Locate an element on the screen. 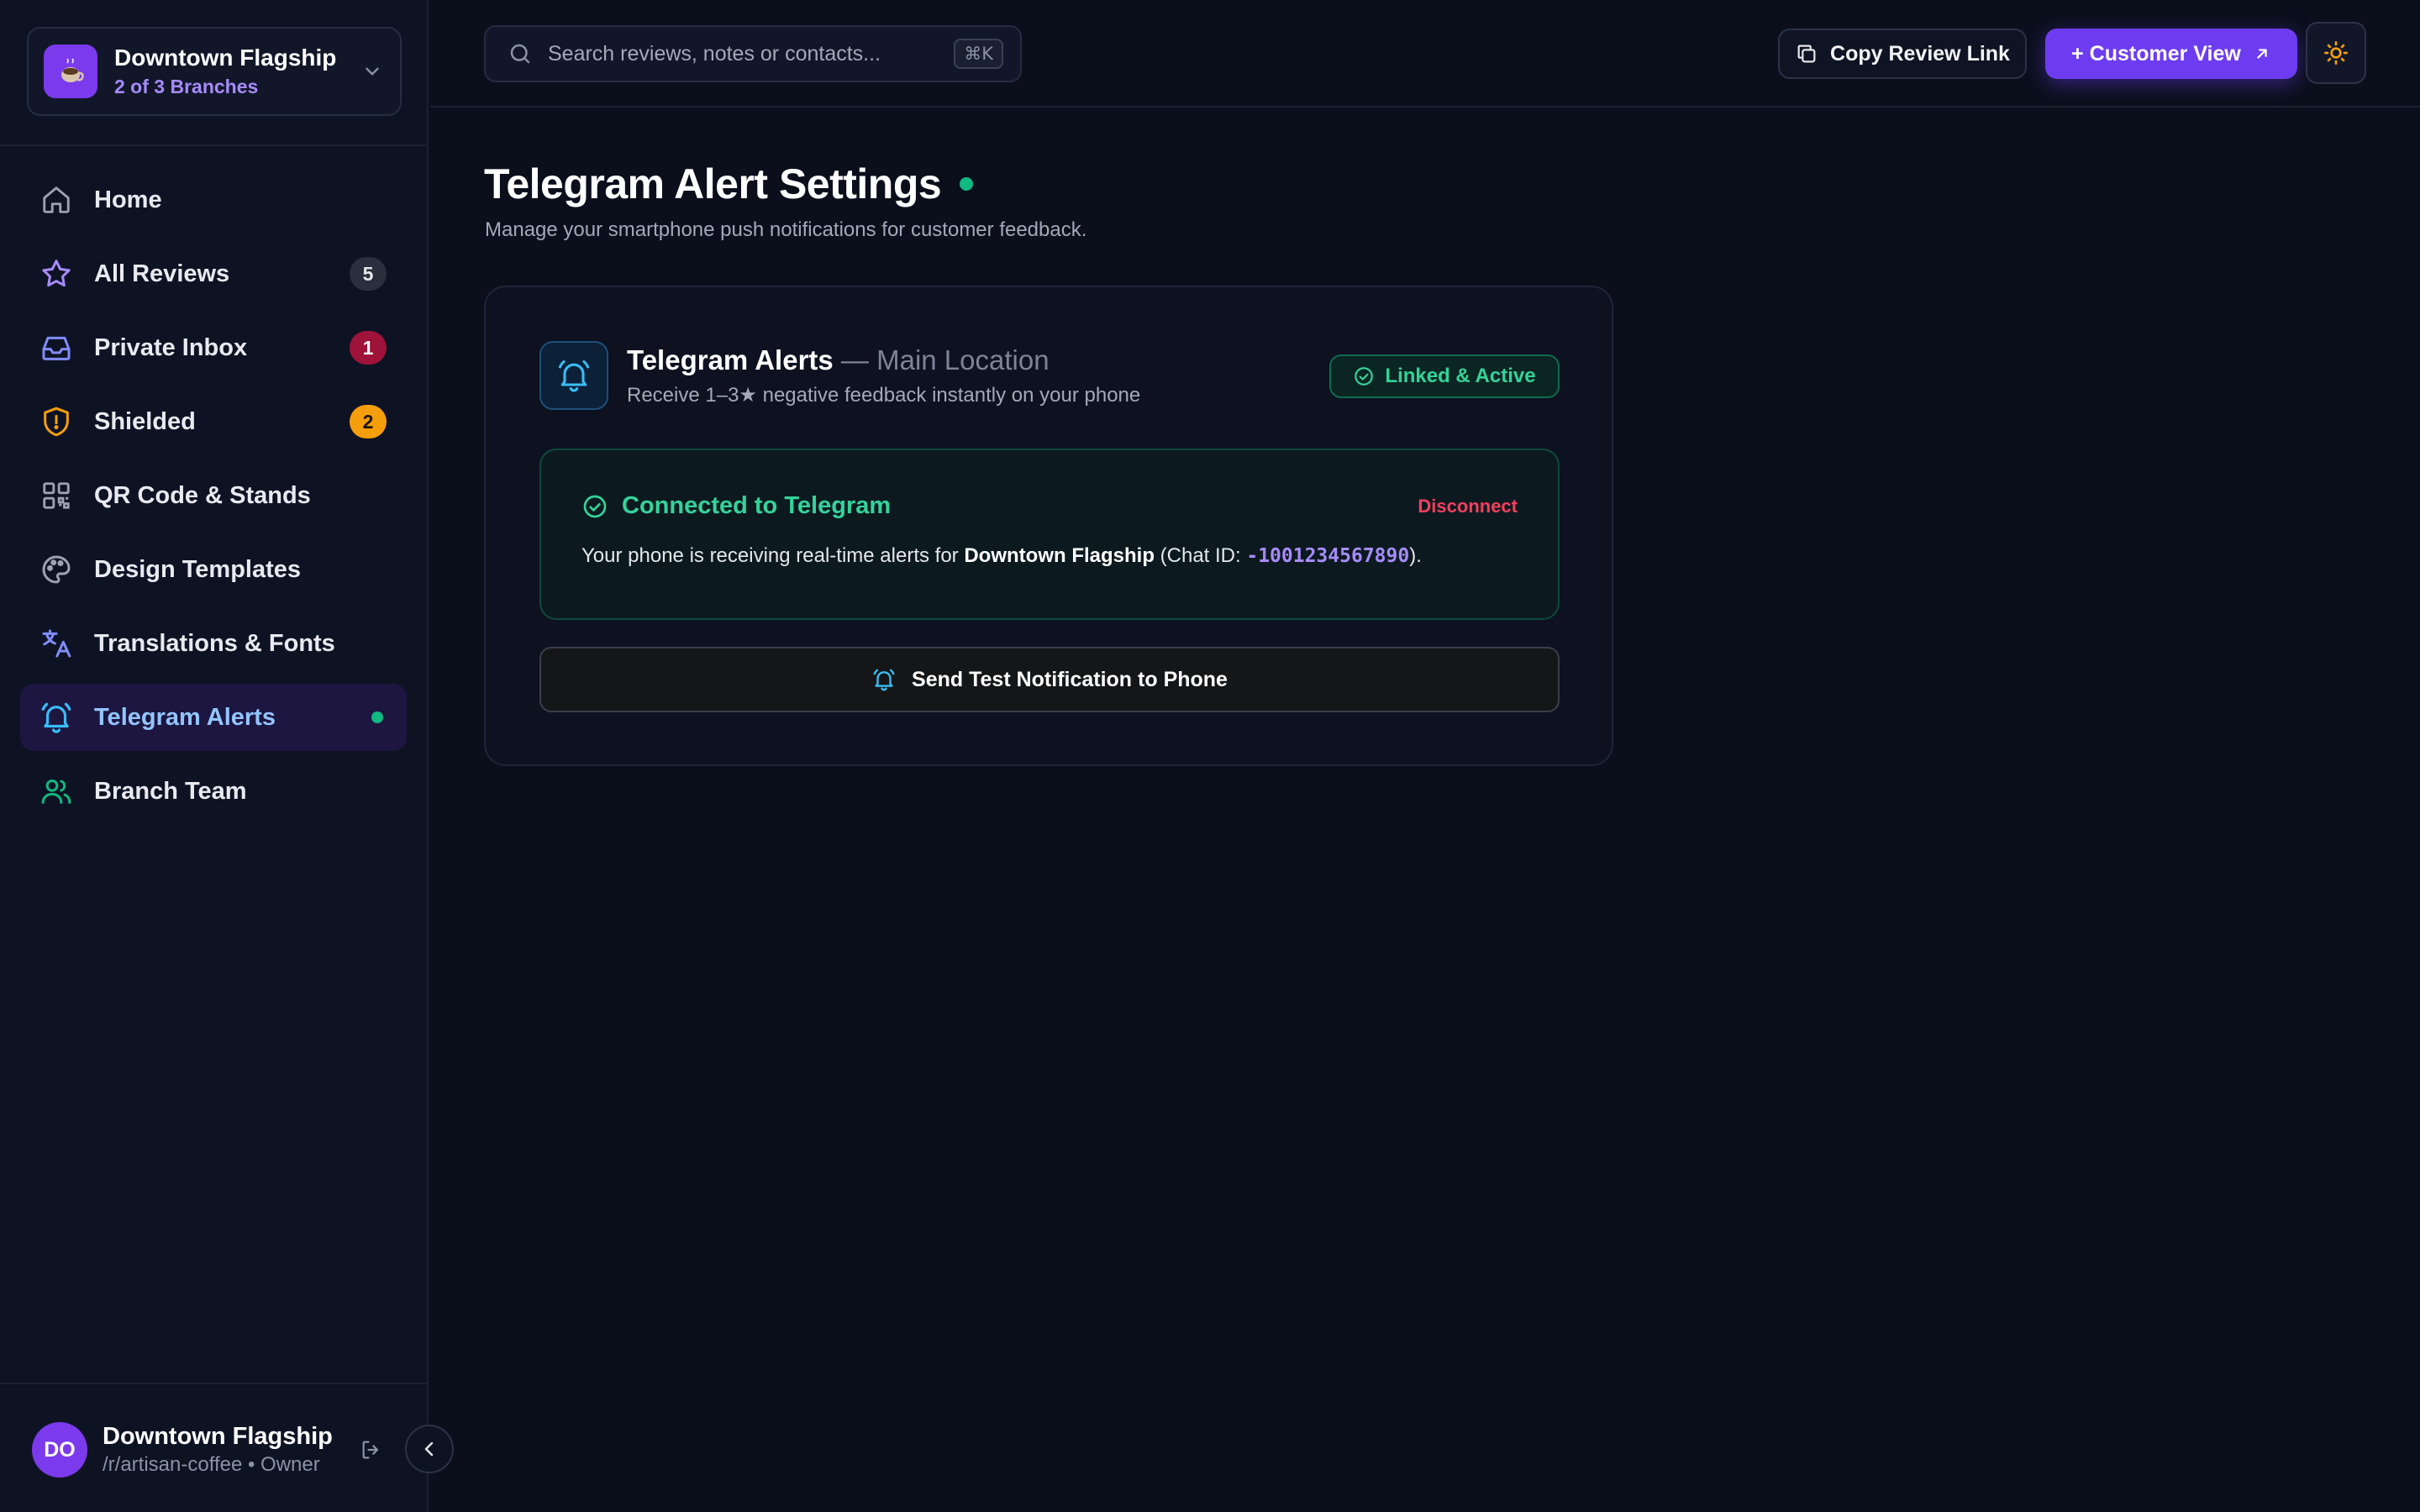 The height and width of the screenshot is (1512, 2420). theme-toggle-button is located at coordinates (2336, 53).